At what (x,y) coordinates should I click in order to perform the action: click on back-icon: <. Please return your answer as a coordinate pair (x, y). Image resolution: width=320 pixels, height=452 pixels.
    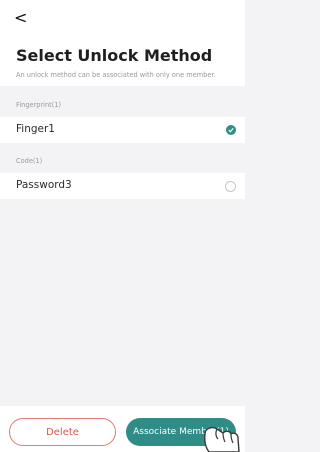
    Looking at the image, I should click on (20, 17).